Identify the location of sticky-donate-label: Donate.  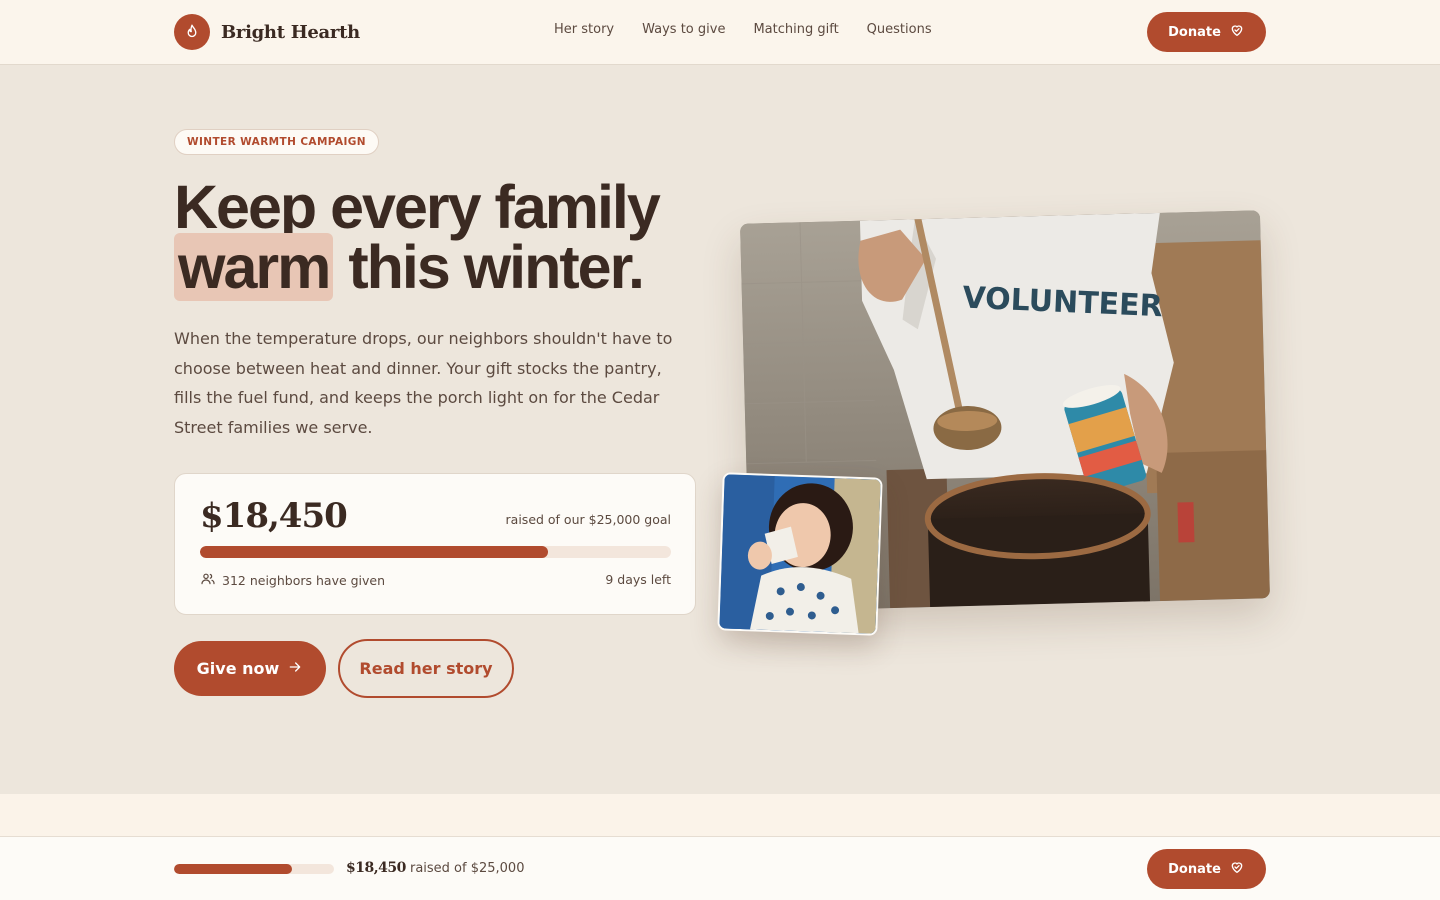
(1194, 869).